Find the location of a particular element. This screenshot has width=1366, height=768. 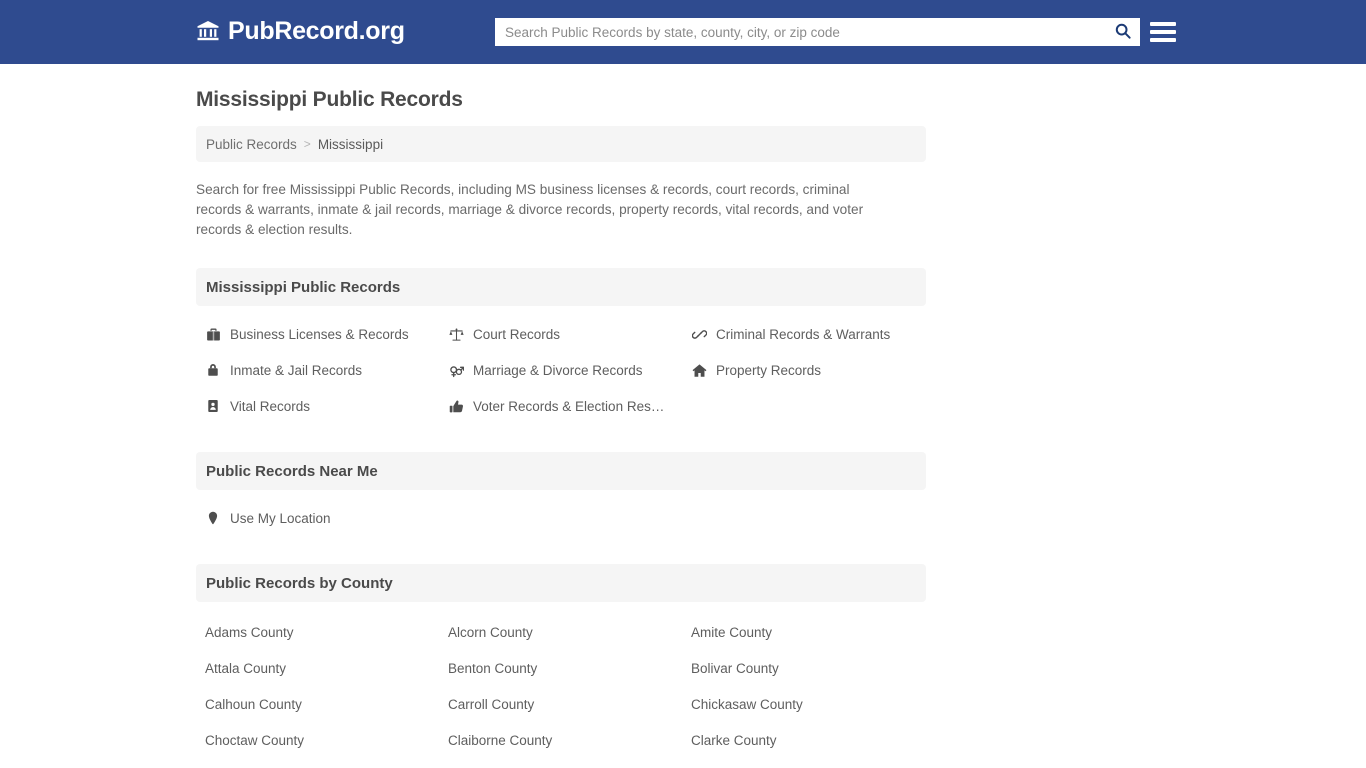

county-link: Attala County is located at coordinates (317, 668).